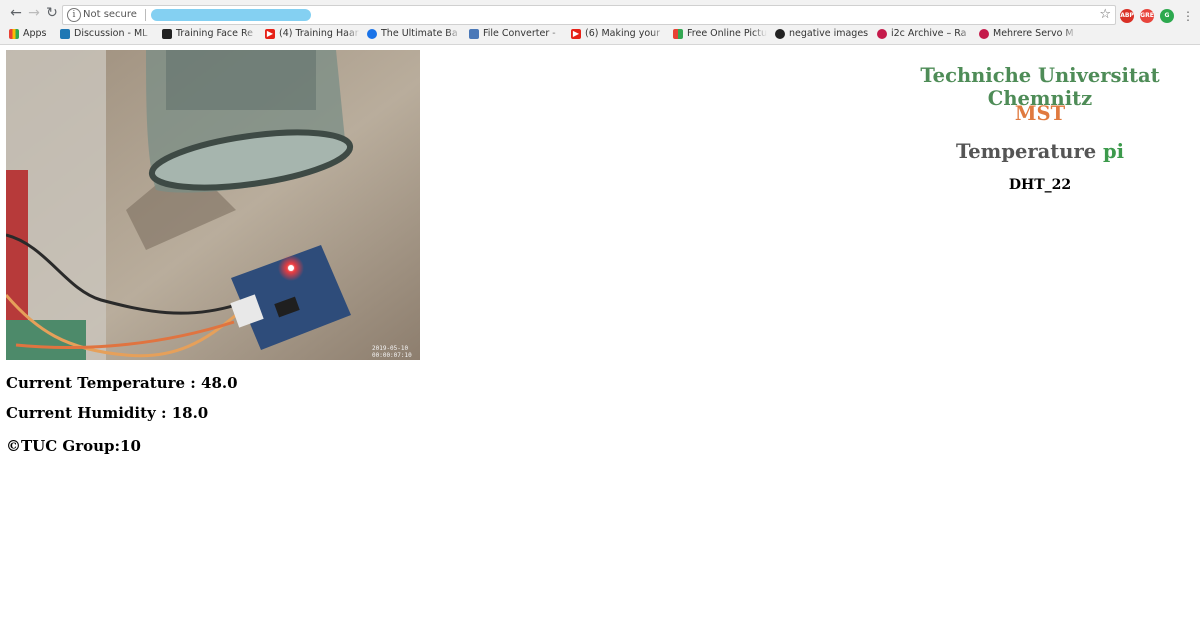 The height and width of the screenshot is (635, 1200). I want to click on sensor-title: DHT_22, so click(1040, 185).